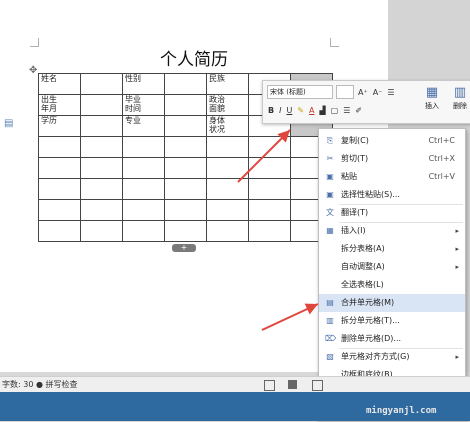 This screenshot has width=470, height=422. Describe the element at coordinates (278, 230) in the screenshot. I see `annotation-arrows` at that location.